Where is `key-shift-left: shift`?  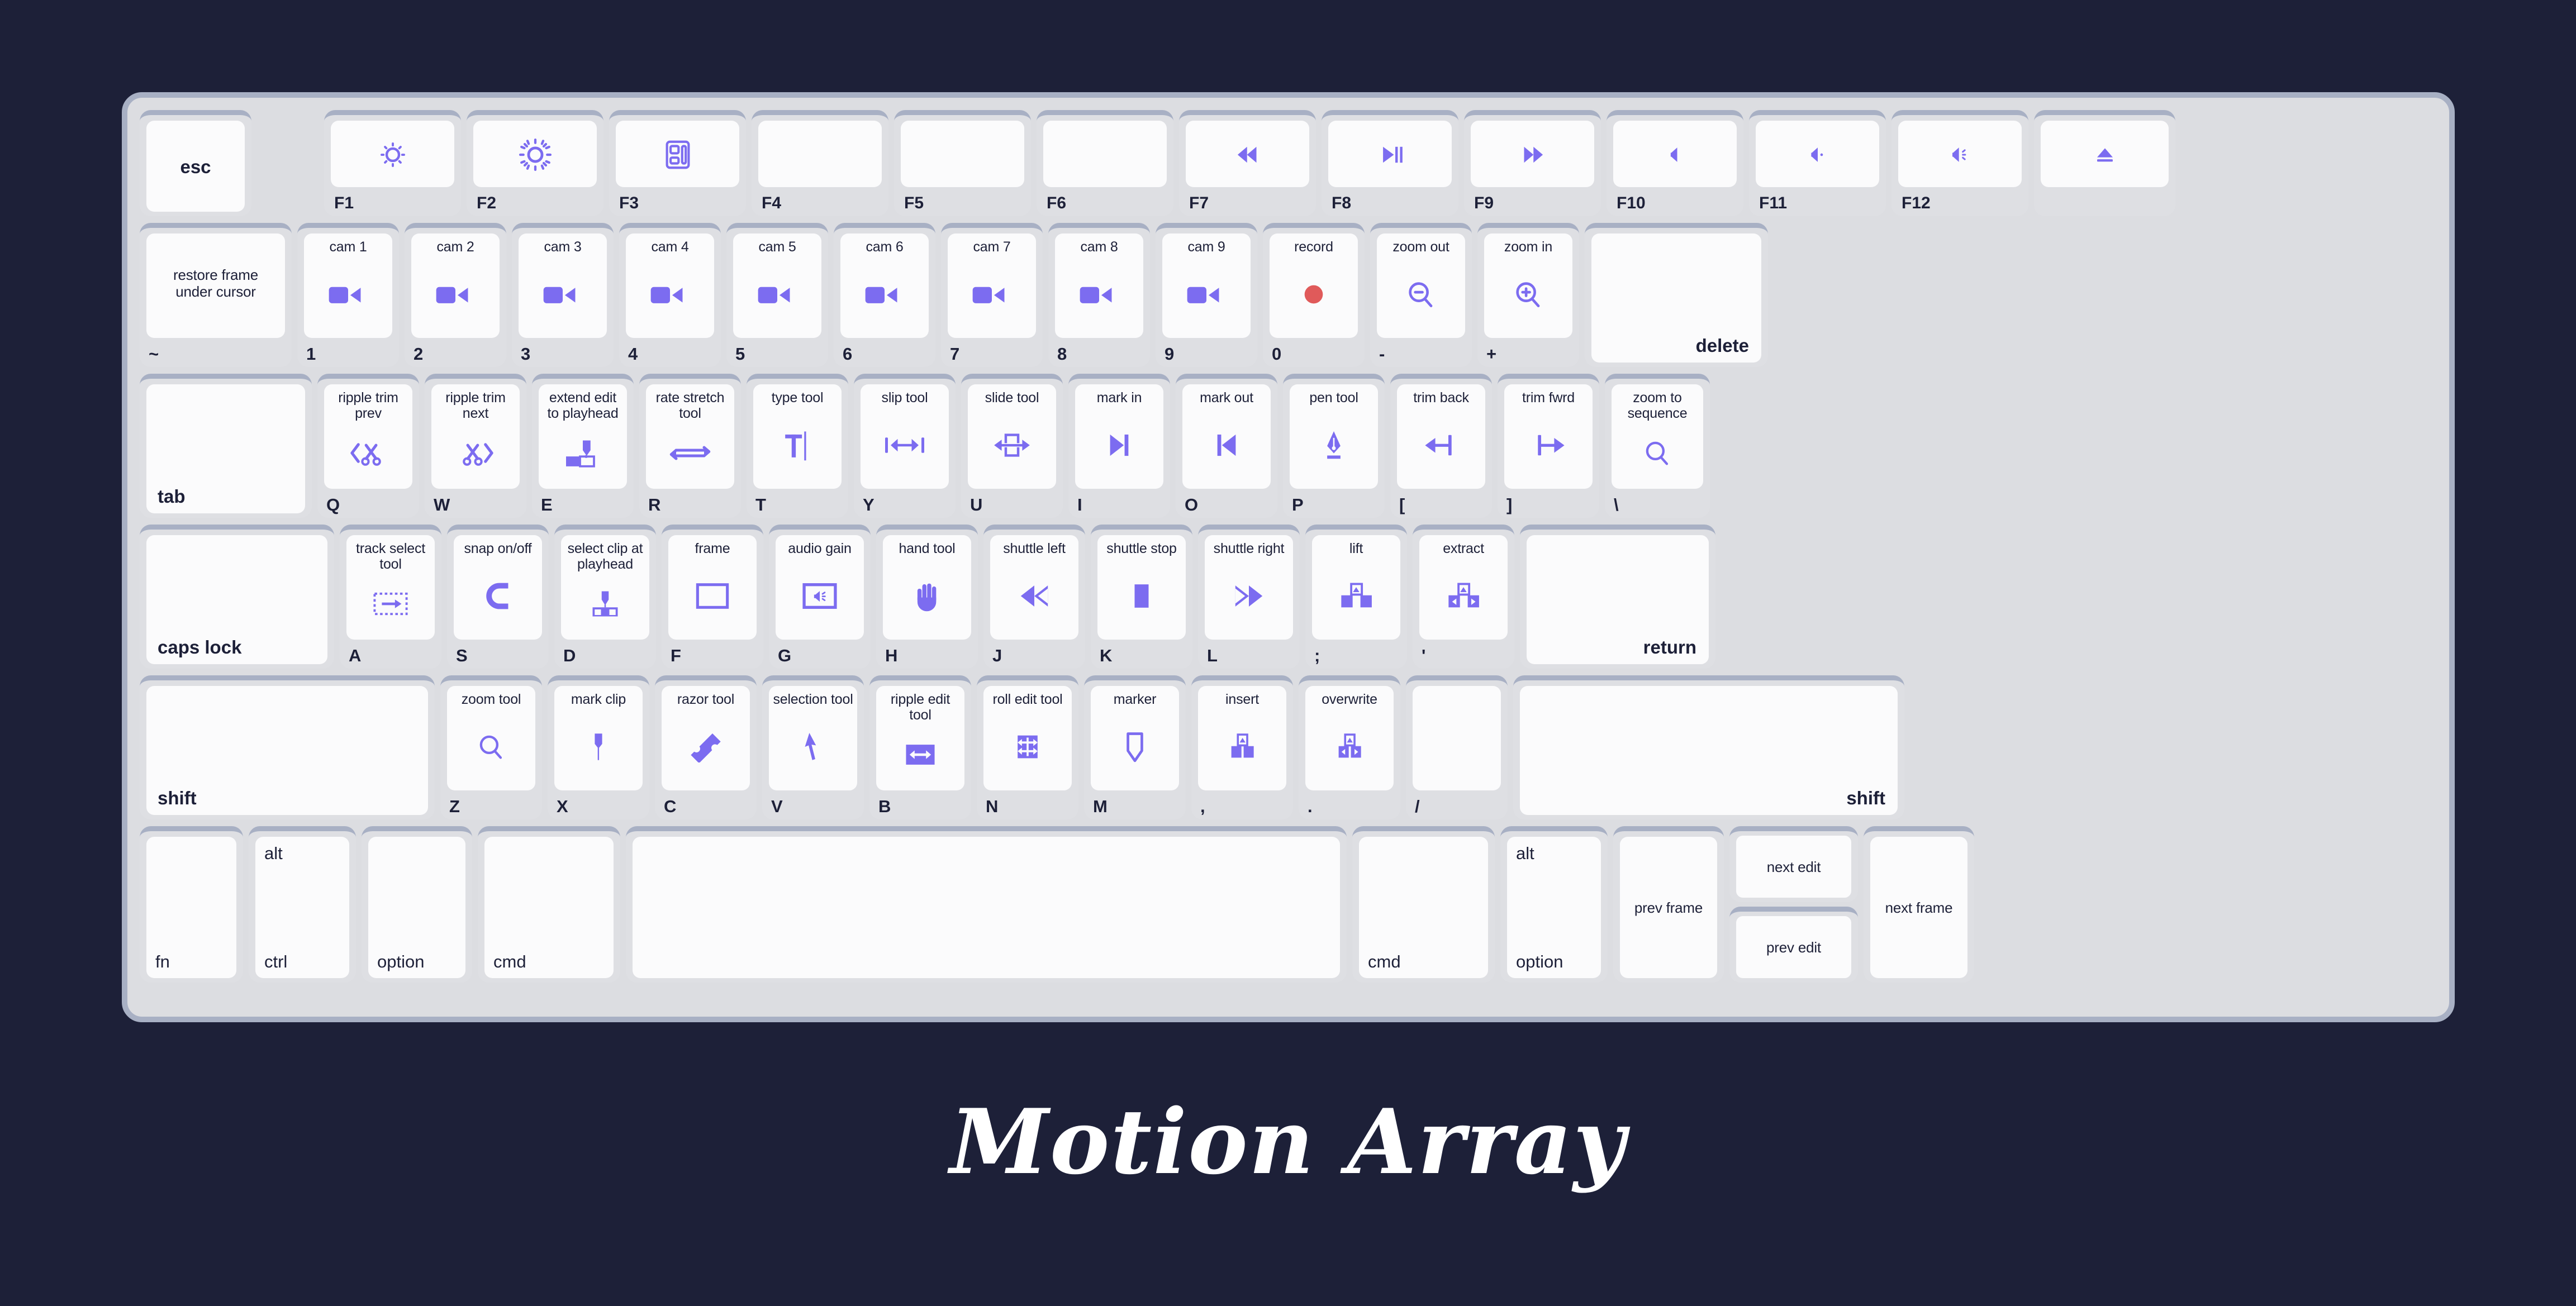 key-shift-left: shift is located at coordinates (287, 747).